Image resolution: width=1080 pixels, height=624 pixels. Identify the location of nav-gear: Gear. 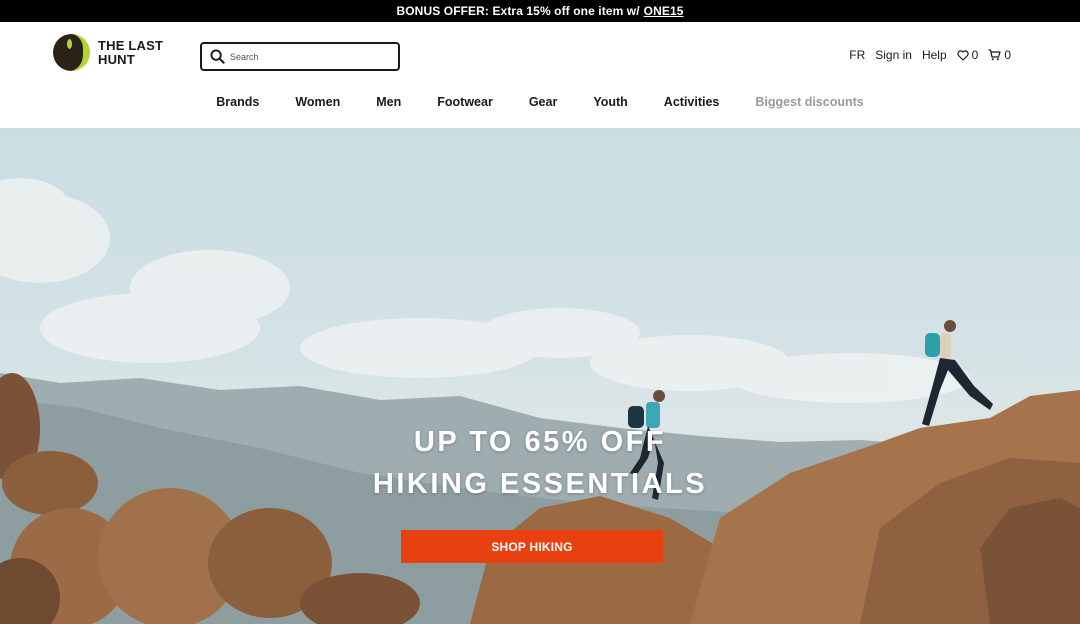
(543, 102).